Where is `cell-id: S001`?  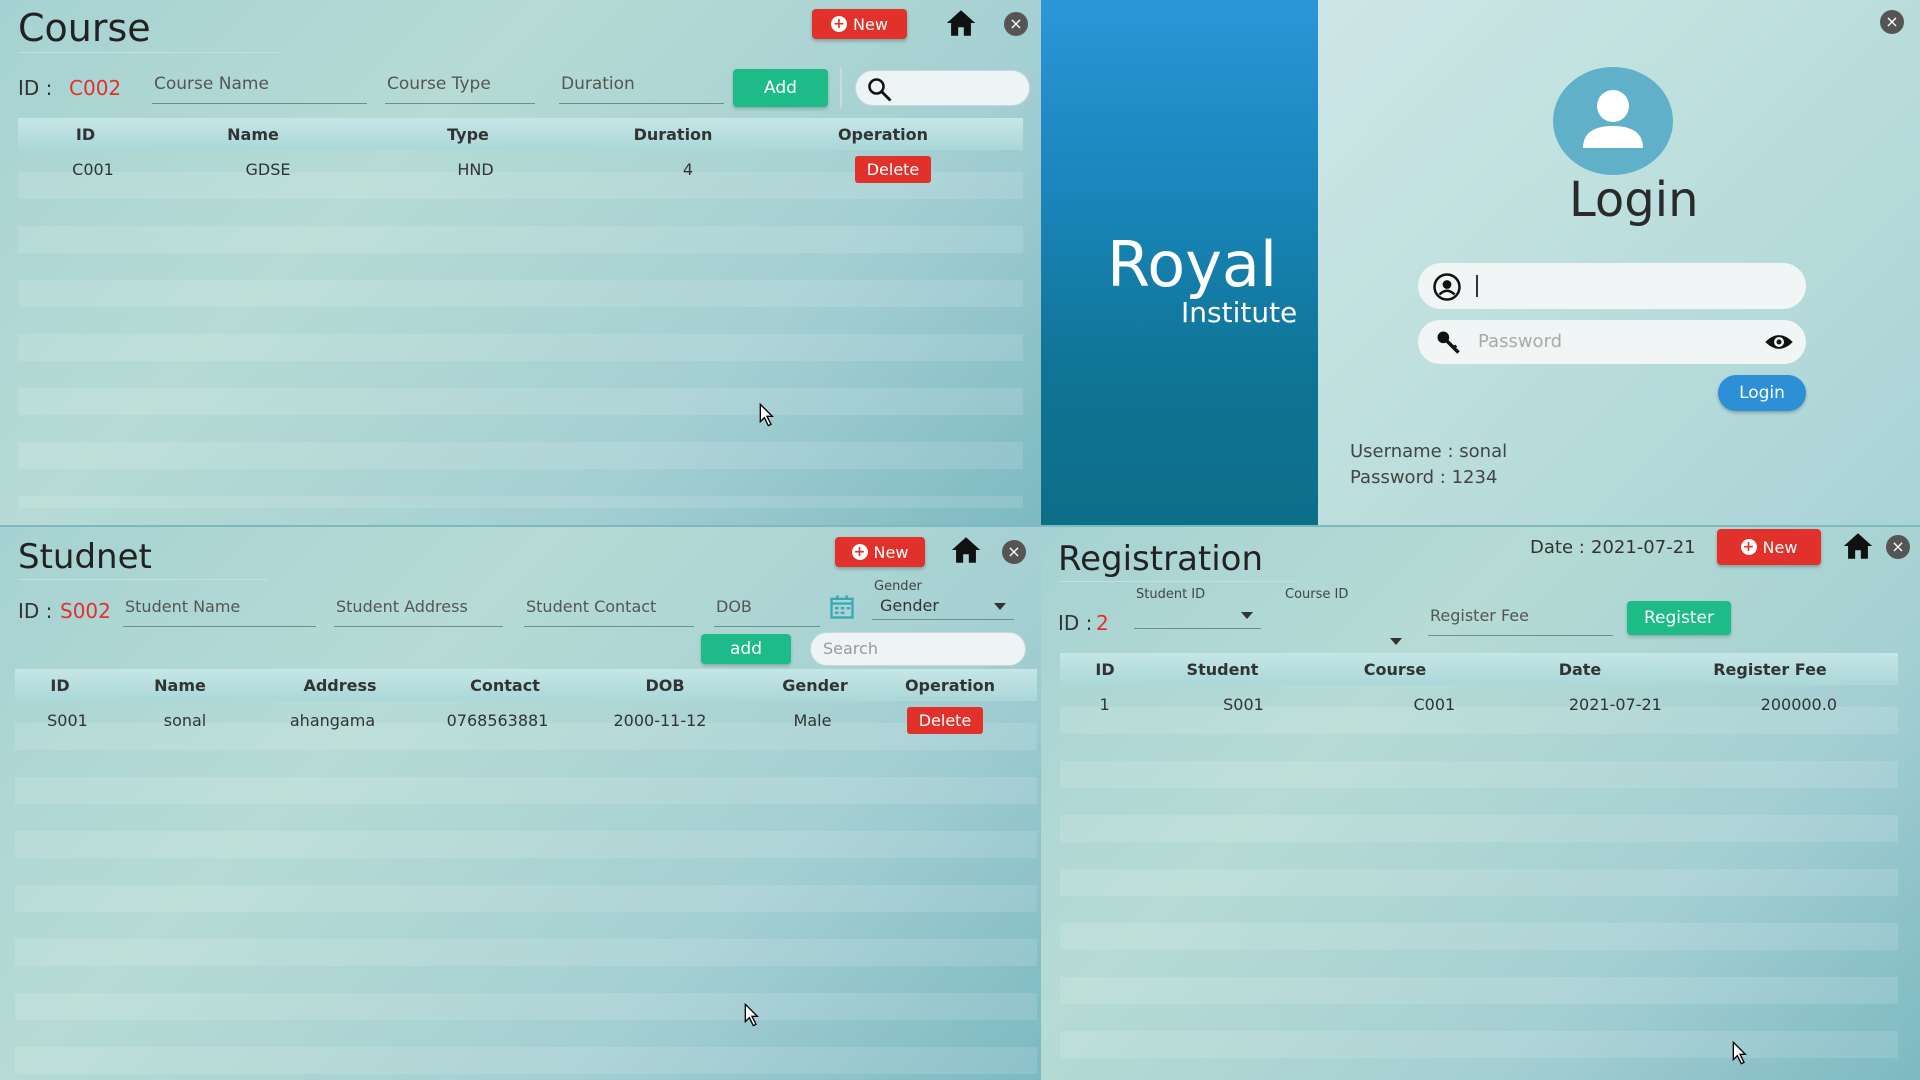
cell-id: S001 is located at coordinates (67, 720).